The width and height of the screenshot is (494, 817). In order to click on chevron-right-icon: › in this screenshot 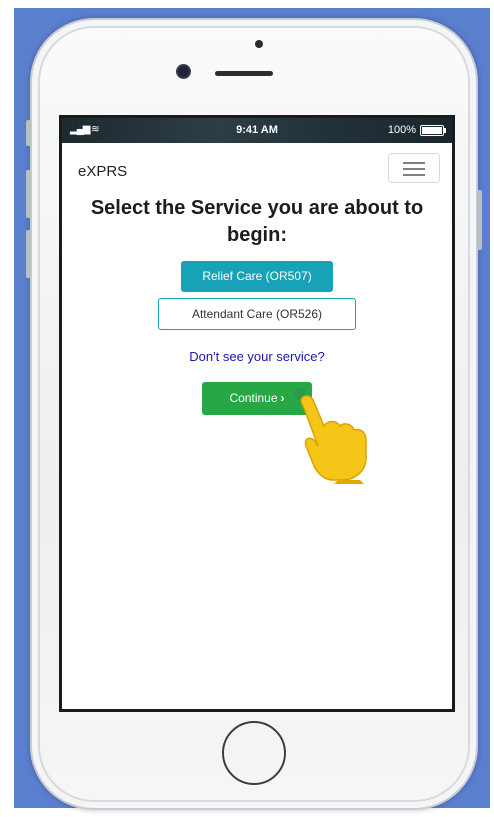, I will do `click(282, 398)`.